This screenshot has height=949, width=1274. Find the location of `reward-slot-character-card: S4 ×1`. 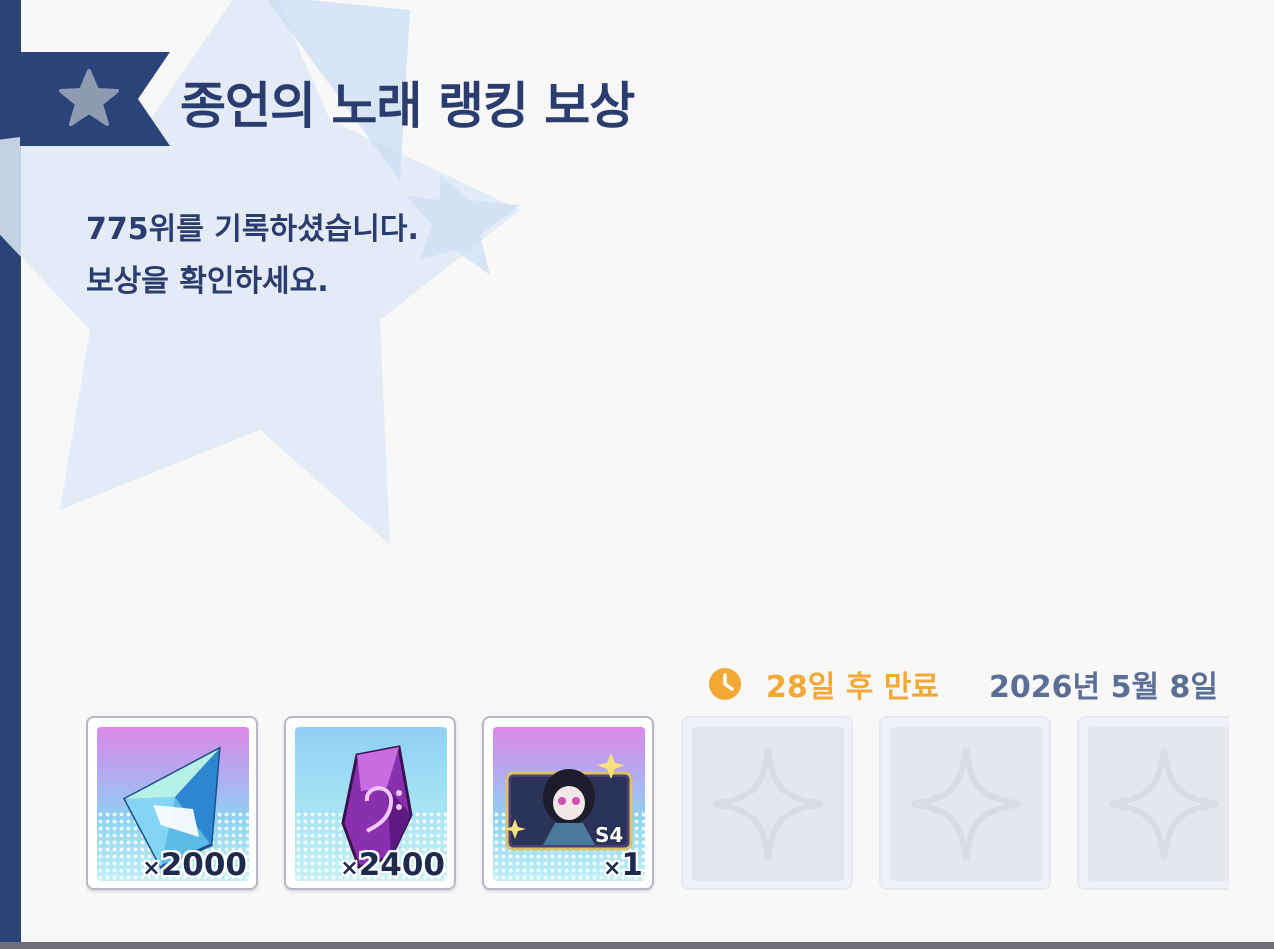

reward-slot-character-card: S4 ×1 is located at coordinates (568, 803).